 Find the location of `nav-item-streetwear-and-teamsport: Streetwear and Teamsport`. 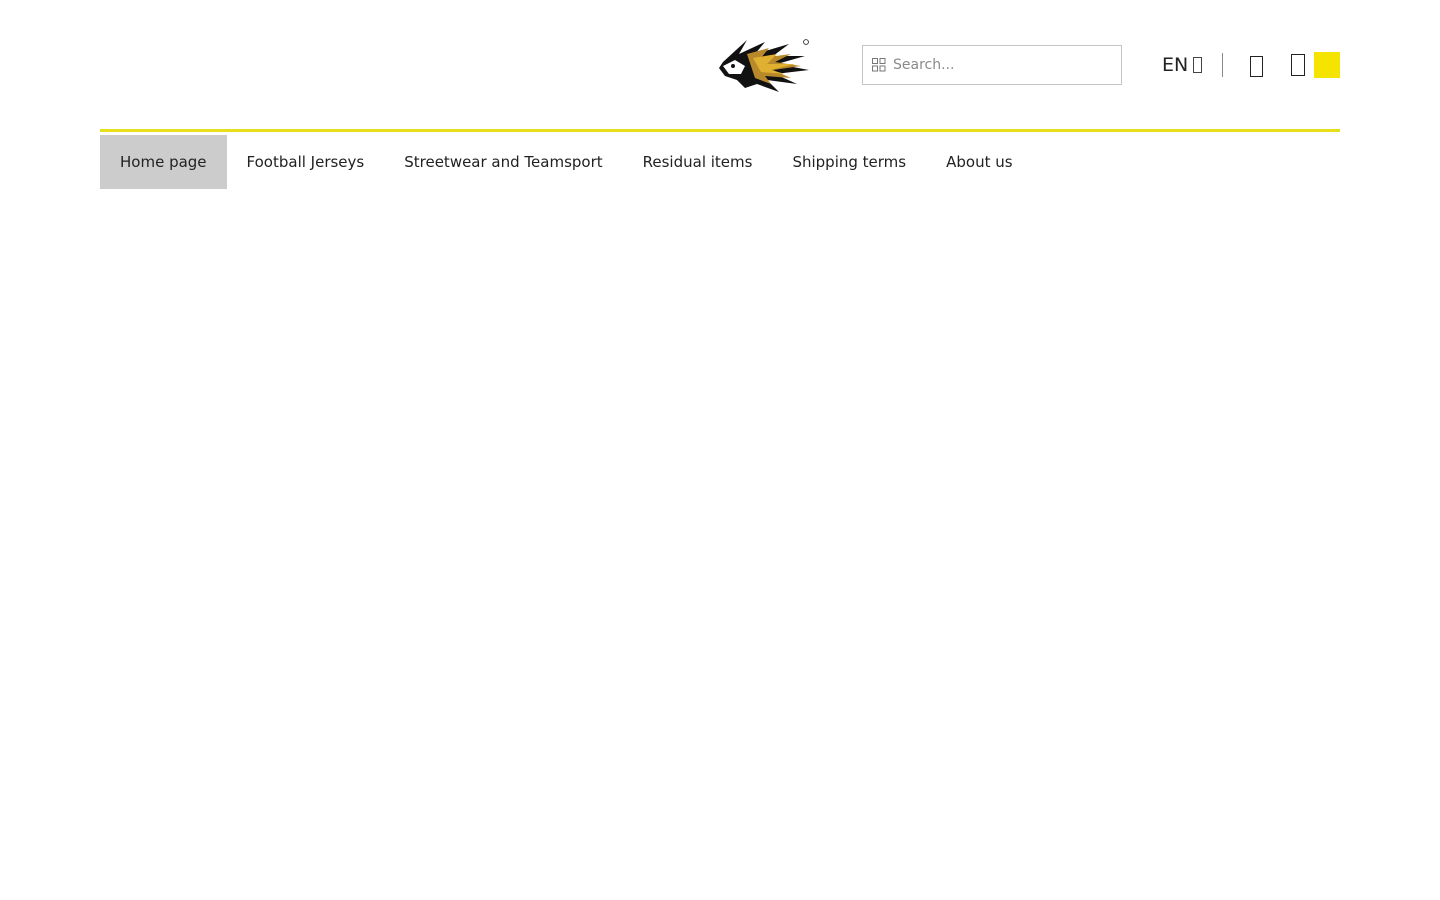

nav-item-streetwear-and-teamsport: Streetwear and Teamsport is located at coordinates (503, 162).